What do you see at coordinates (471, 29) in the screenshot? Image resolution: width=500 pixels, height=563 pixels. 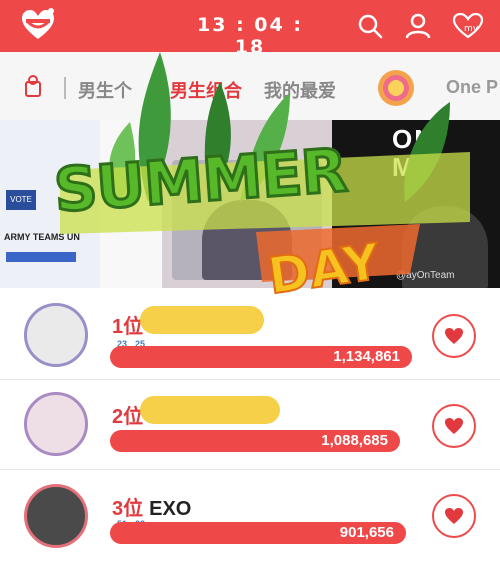 I see `svg-text: my` at bounding box center [471, 29].